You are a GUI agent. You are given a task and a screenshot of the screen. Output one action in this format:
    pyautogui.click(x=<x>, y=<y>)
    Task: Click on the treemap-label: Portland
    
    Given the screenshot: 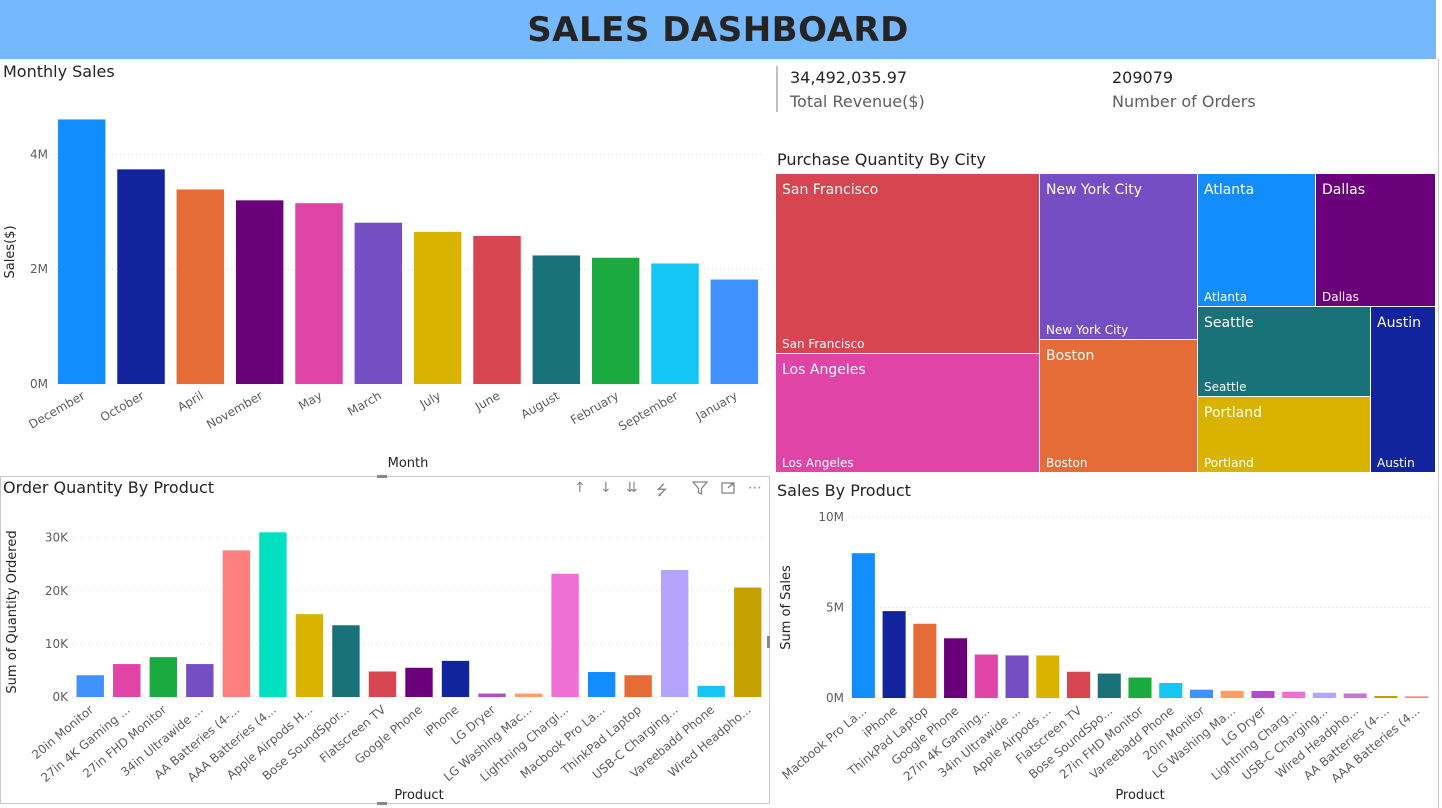 What is the action you would take?
    pyautogui.click(x=1233, y=413)
    